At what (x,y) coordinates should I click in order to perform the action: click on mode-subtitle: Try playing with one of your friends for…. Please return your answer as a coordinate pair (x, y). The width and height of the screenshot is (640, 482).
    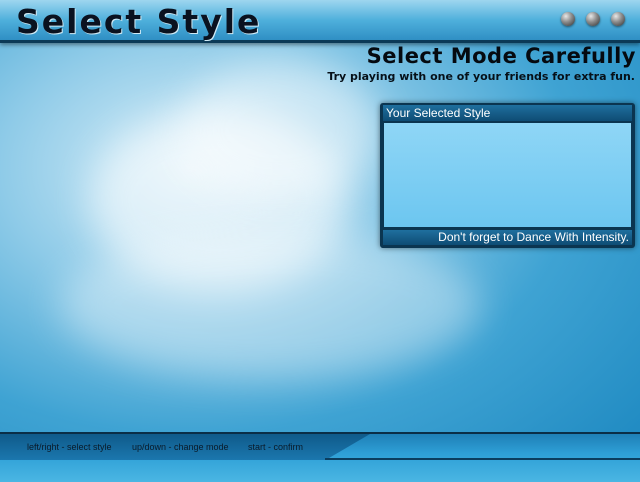
    Looking at the image, I should click on (481, 76).